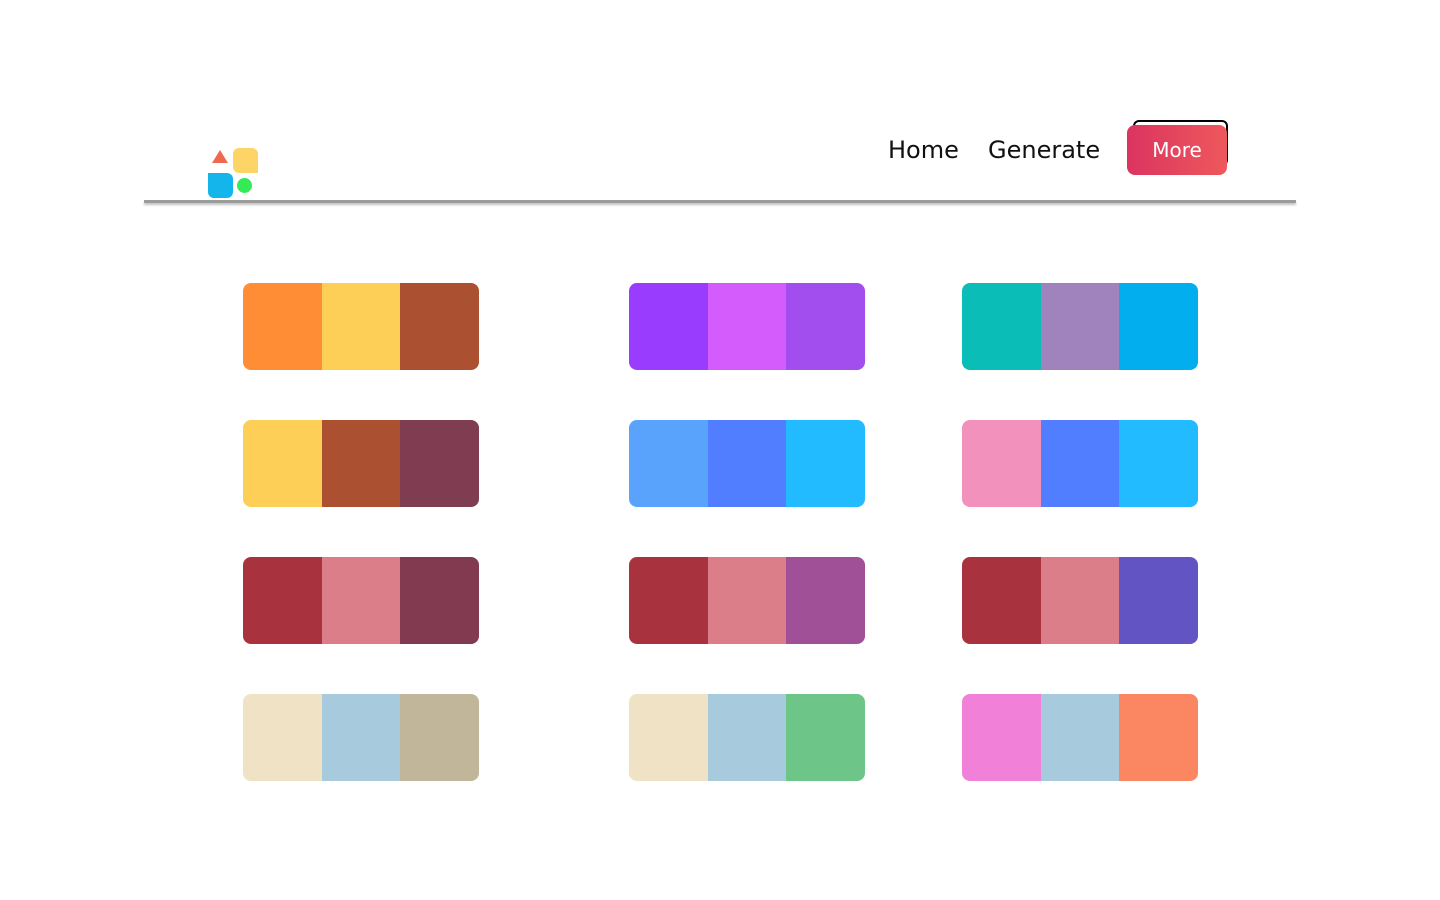  I want to click on header: Home Generate More, so click(720, 156).